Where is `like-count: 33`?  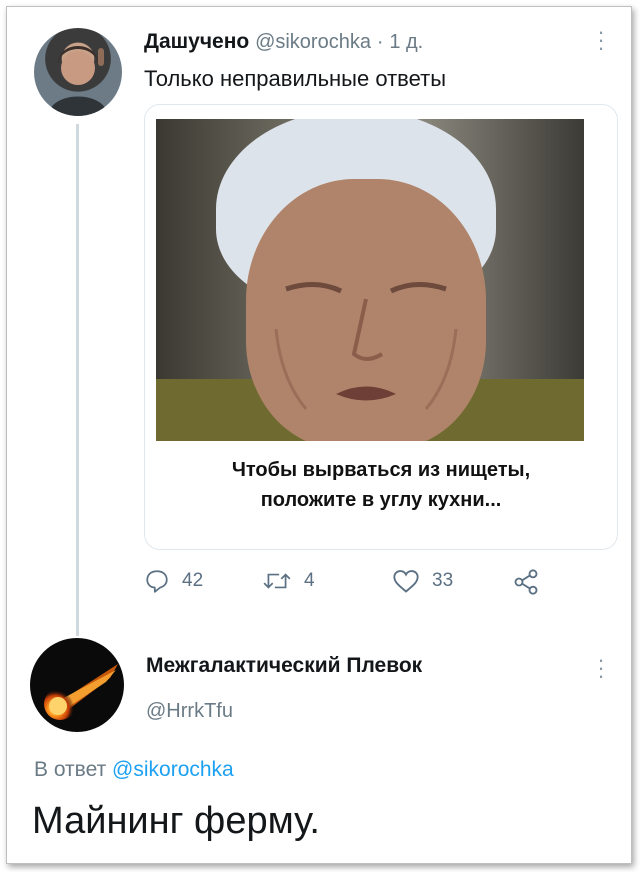 like-count: 33 is located at coordinates (443, 580).